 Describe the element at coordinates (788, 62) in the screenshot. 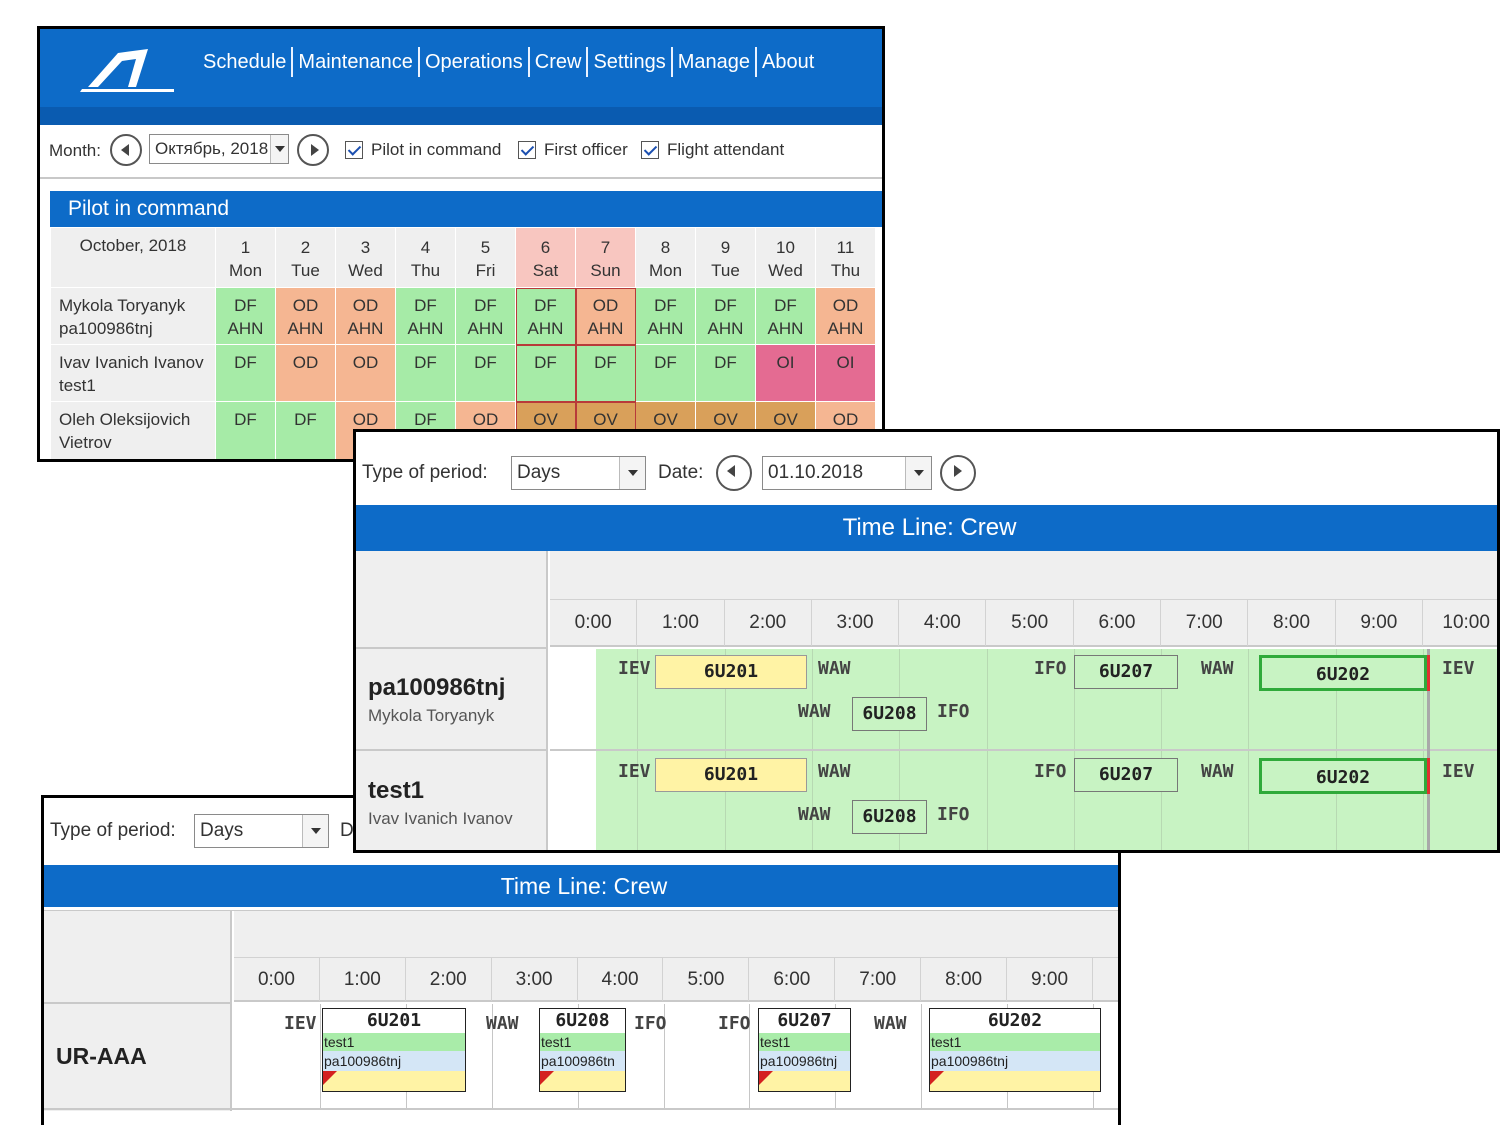

I see `menu-about: About` at that location.